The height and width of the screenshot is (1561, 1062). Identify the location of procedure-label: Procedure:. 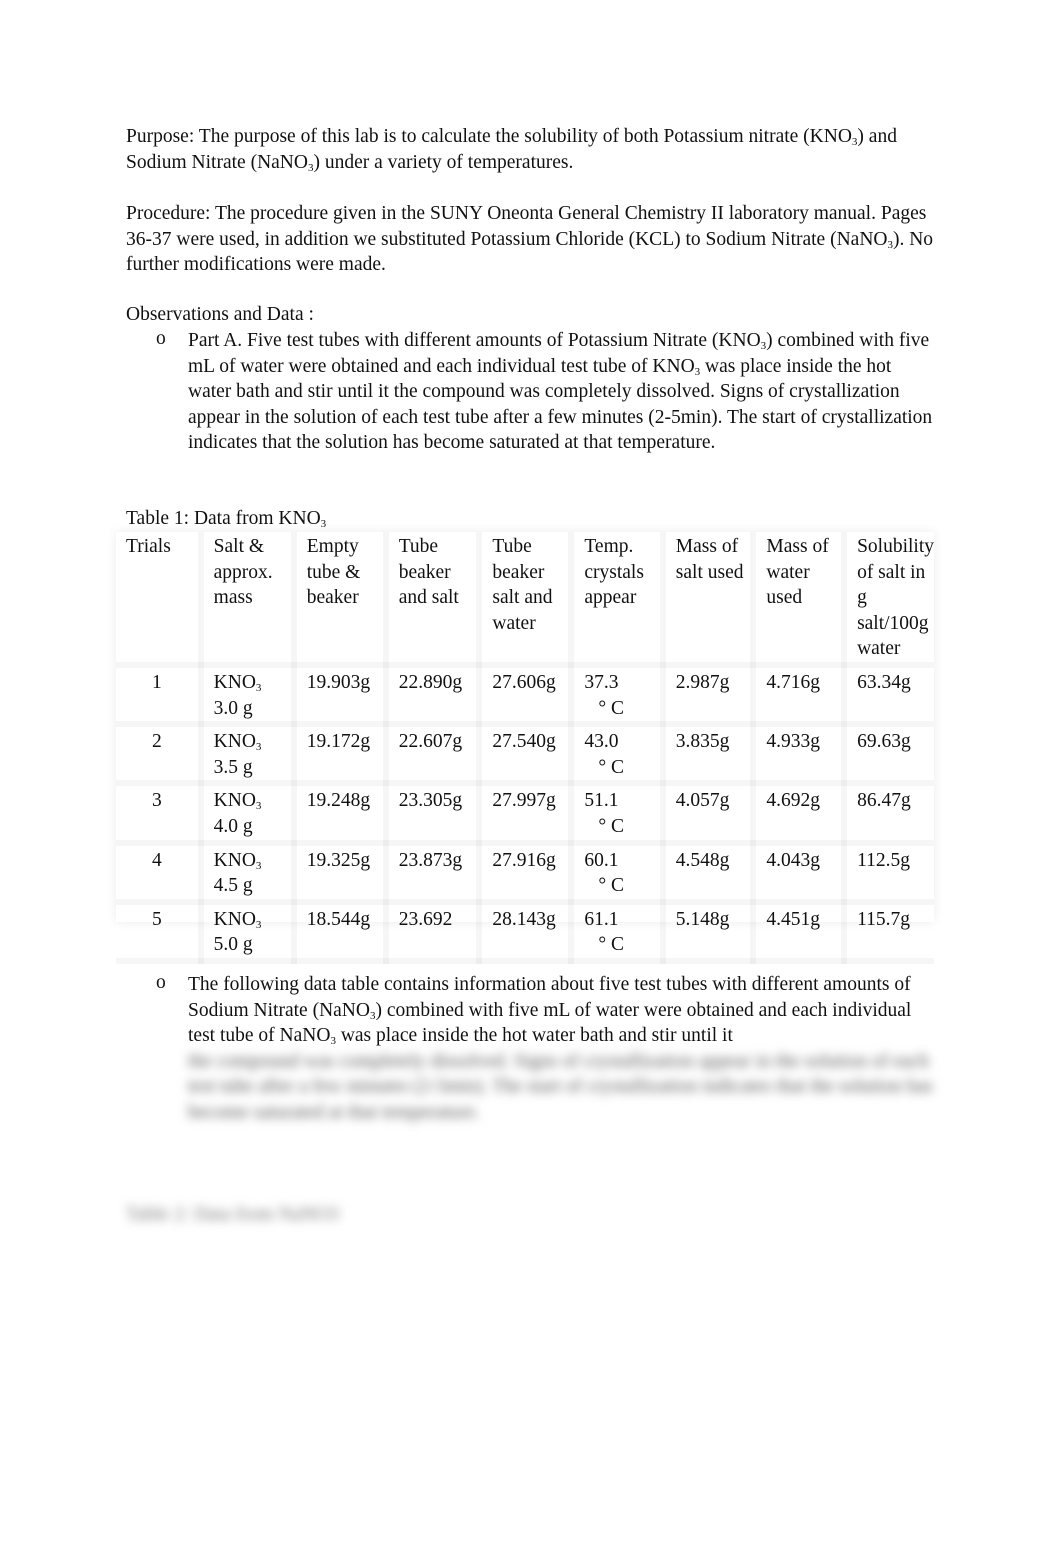
(168, 213).